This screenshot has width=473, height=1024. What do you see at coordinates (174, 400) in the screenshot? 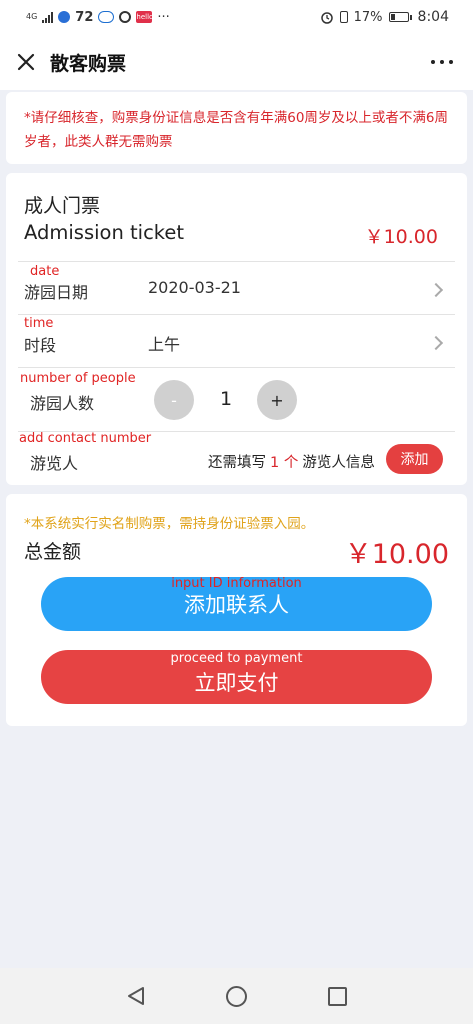
I see `decrease-button: -` at bounding box center [174, 400].